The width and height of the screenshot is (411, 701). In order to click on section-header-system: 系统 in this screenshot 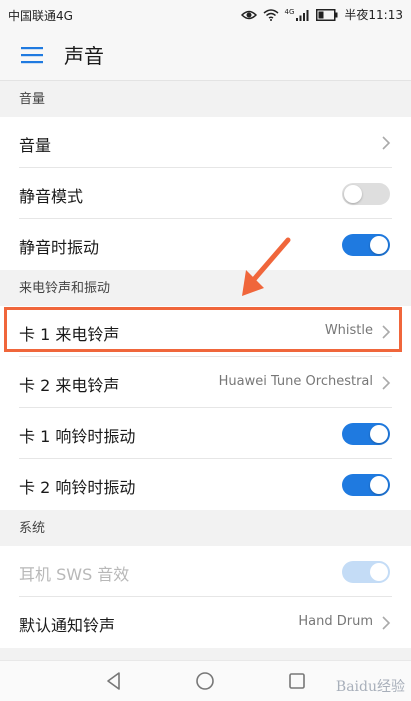, I will do `click(205, 528)`.